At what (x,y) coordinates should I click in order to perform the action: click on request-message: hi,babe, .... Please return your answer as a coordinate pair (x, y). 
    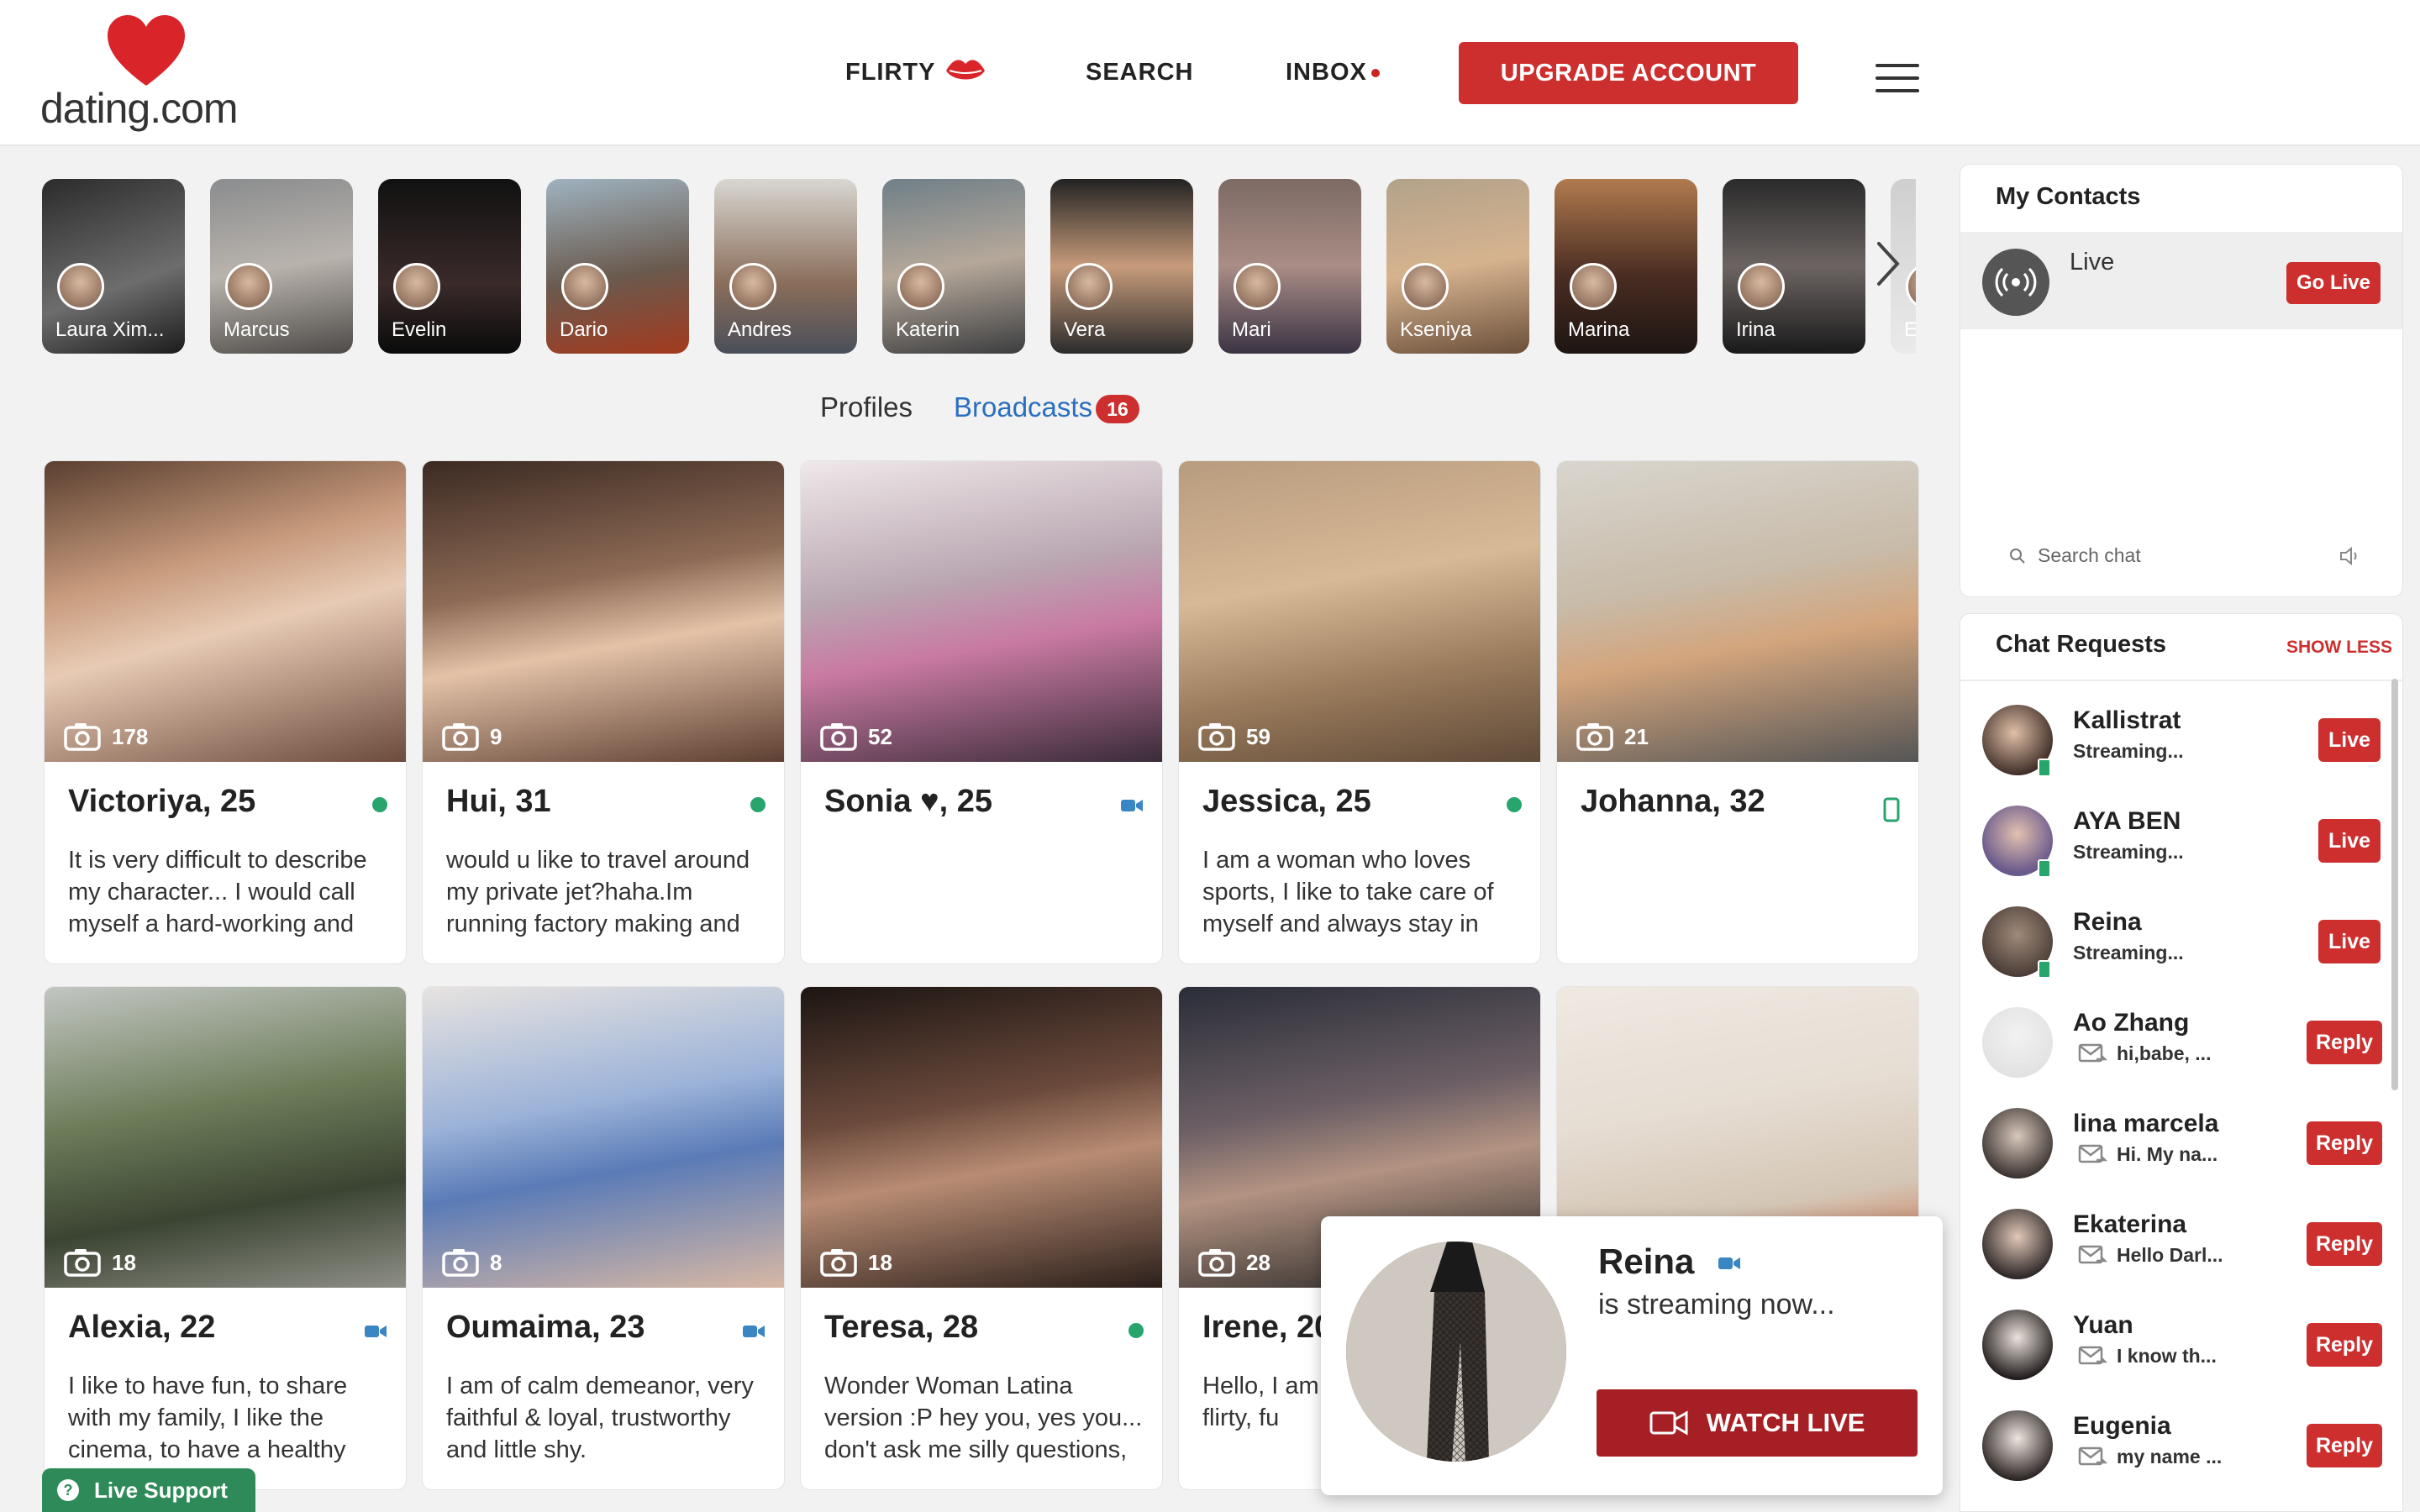
    Looking at the image, I should click on (2145, 1053).